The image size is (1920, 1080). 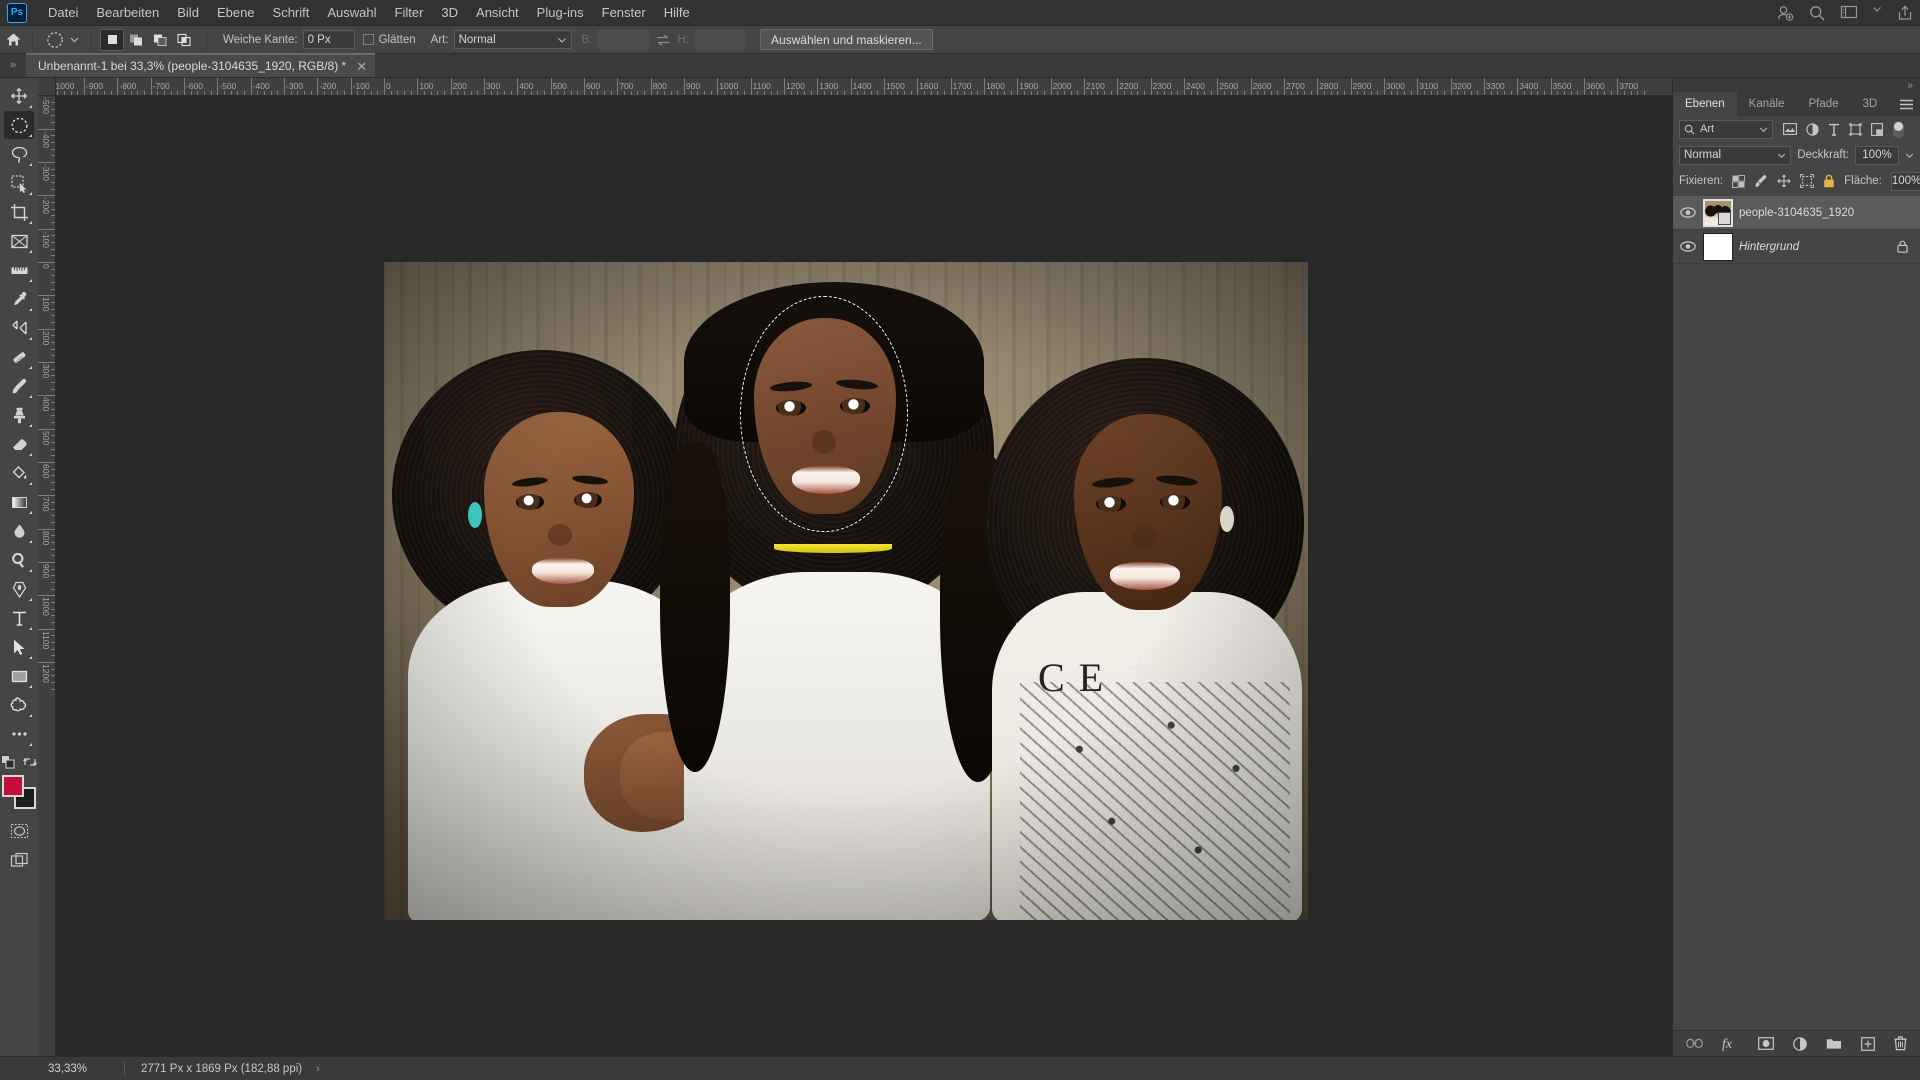 I want to click on eraser-tool, so click(x=19, y=444).